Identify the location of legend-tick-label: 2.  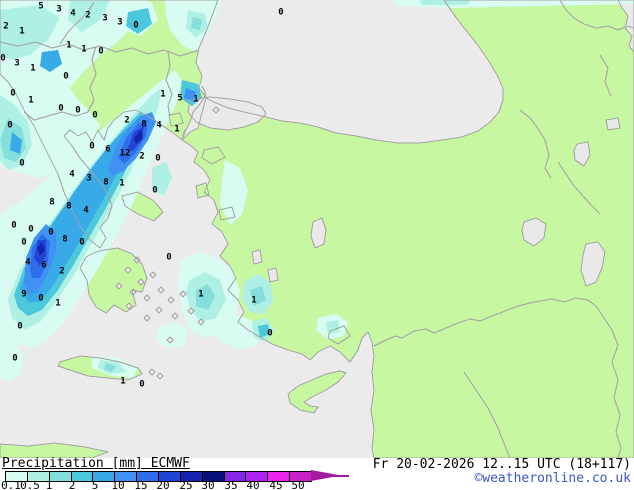
(72, 484).